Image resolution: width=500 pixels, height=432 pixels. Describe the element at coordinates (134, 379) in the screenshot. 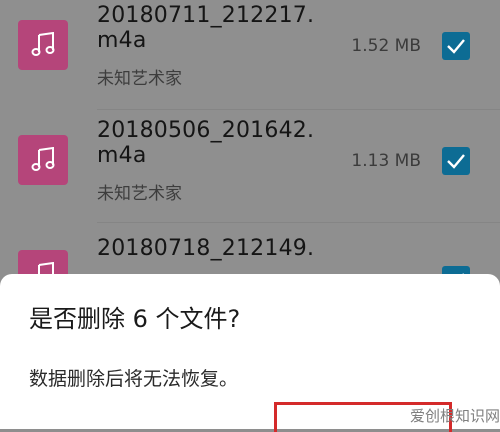

I see `dialog-message: 数据删除后将无法恢复。` at that location.